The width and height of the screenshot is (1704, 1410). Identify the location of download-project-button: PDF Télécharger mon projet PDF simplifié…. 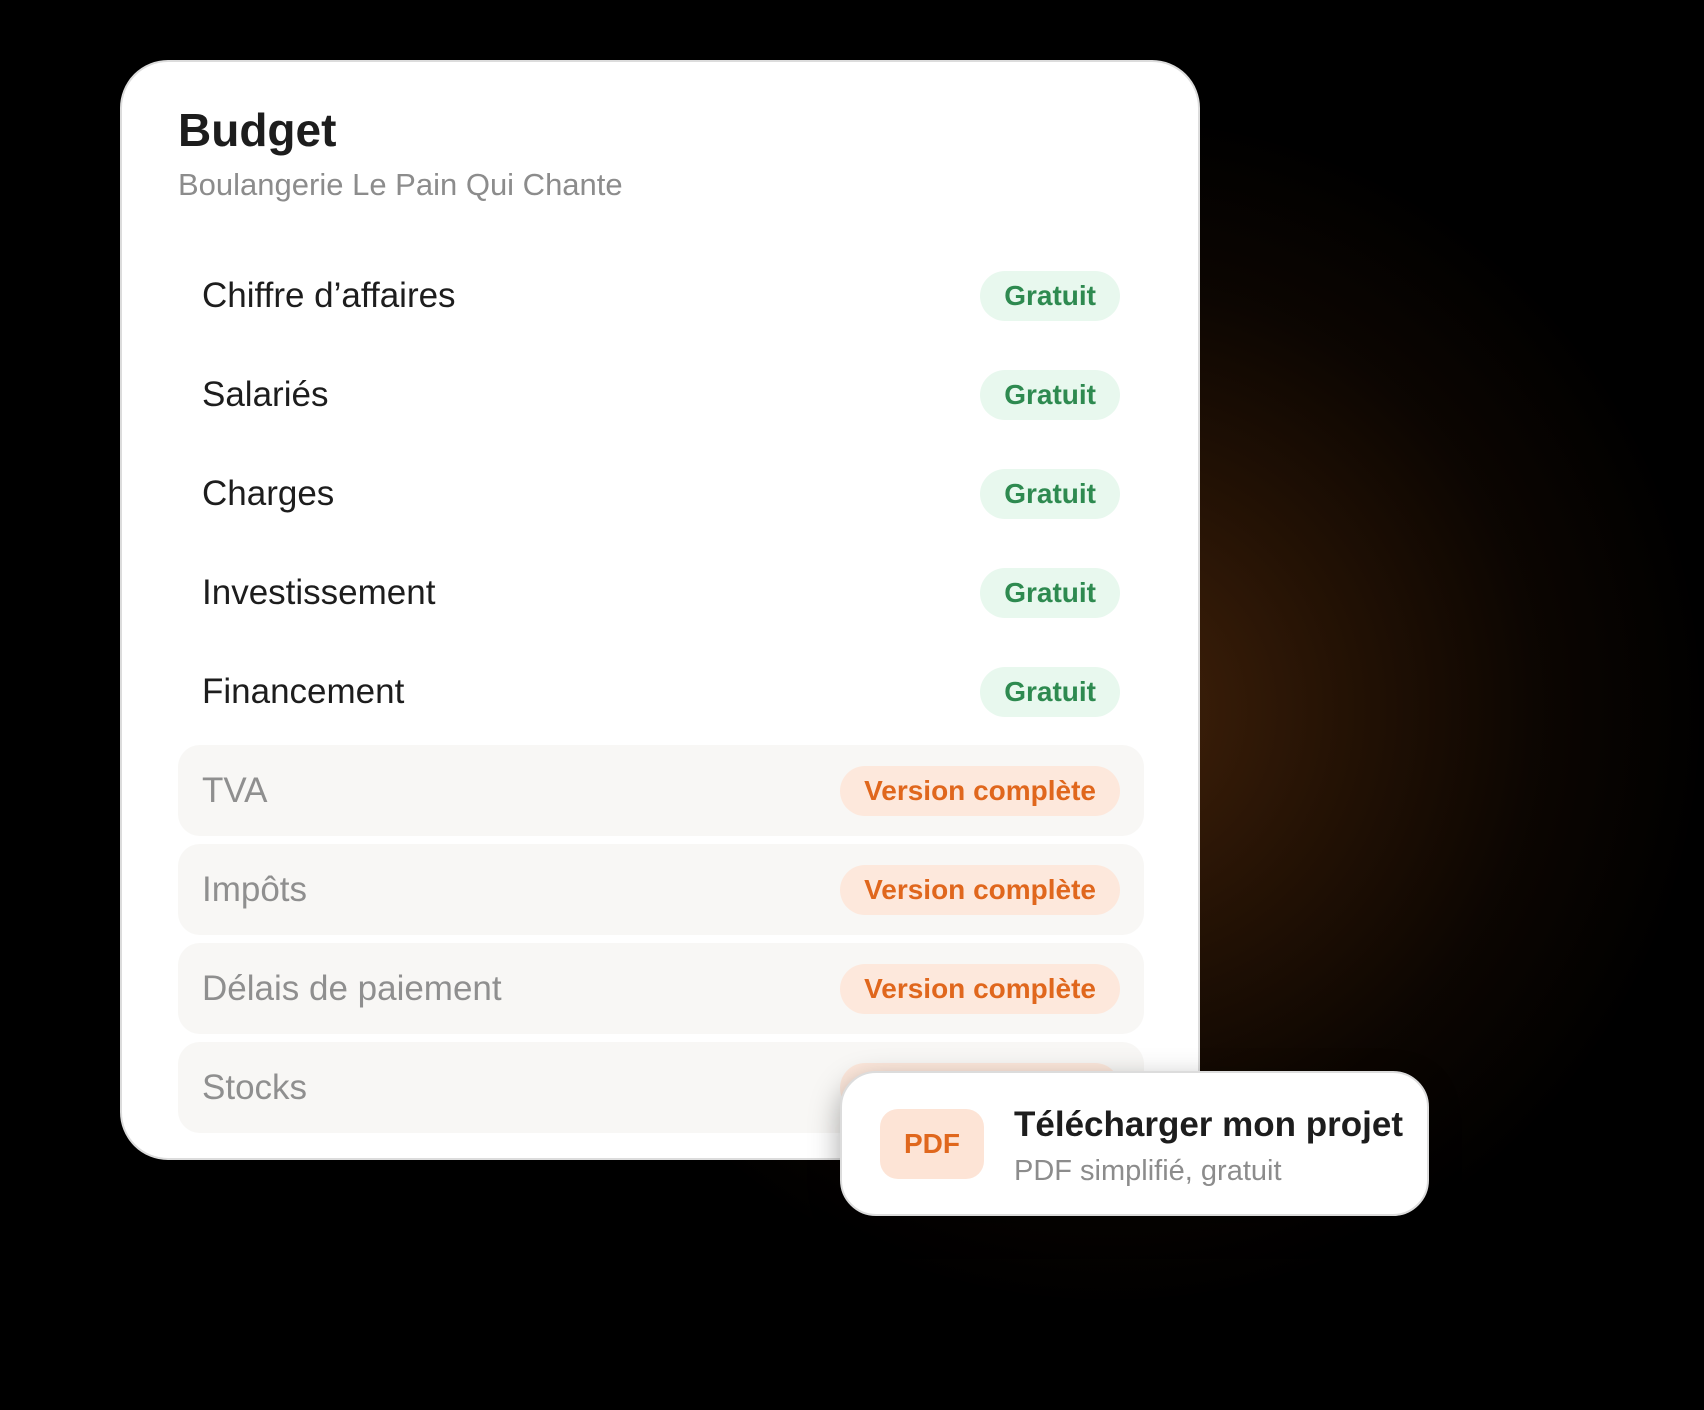
(1134, 1143).